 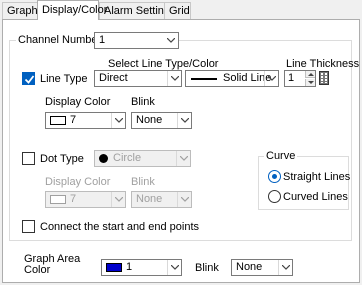 I want to click on graph-area-blink-dropdown: None, so click(x=262, y=267).